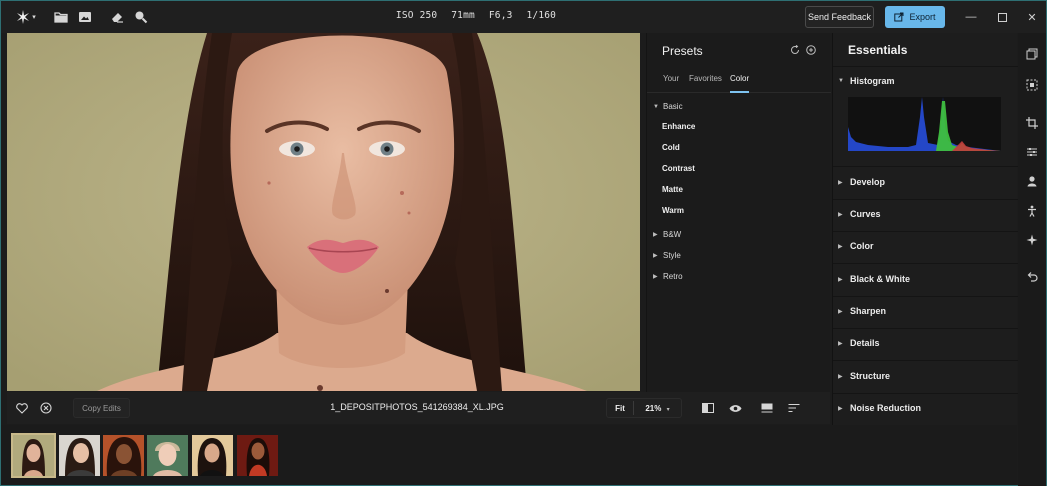 This screenshot has height=486, width=1047. I want to click on focal-length-value: 71mm, so click(463, 15).